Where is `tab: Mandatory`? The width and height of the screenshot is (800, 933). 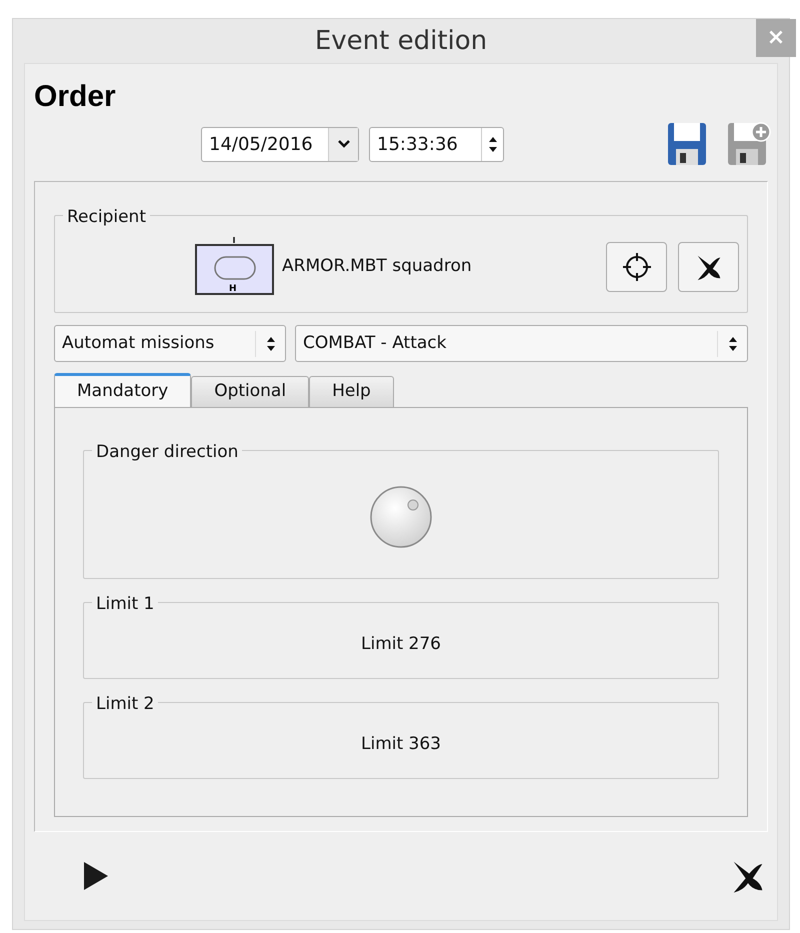 tab: Mandatory is located at coordinates (123, 390).